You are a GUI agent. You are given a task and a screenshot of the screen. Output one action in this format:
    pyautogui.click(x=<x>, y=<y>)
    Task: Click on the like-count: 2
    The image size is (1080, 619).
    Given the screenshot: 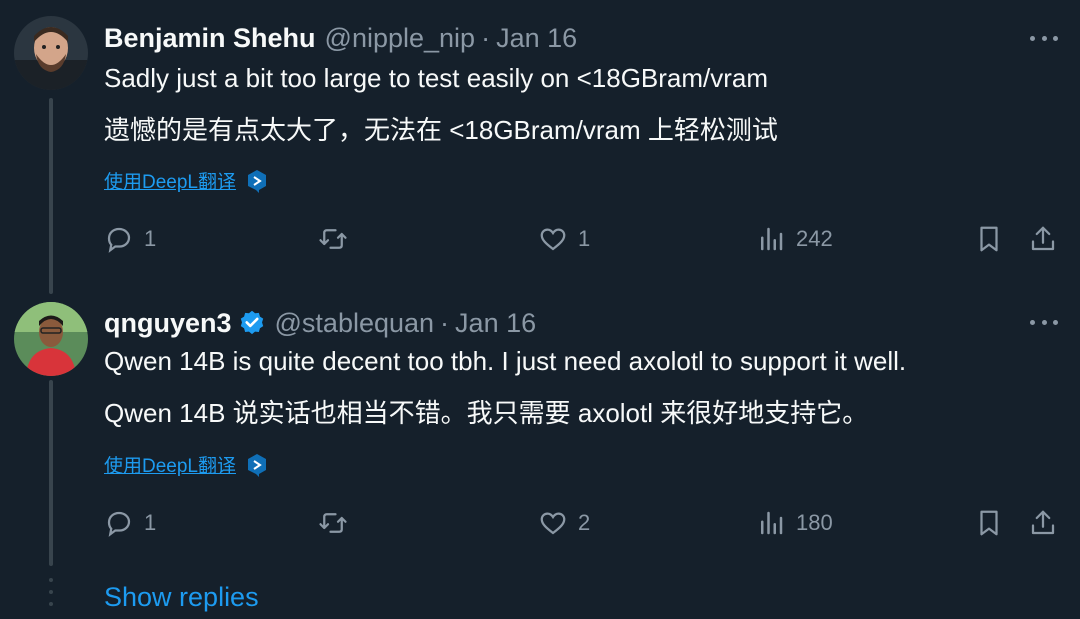 What is the action you would take?
    pyautogui.click(x=584, y=522)
    